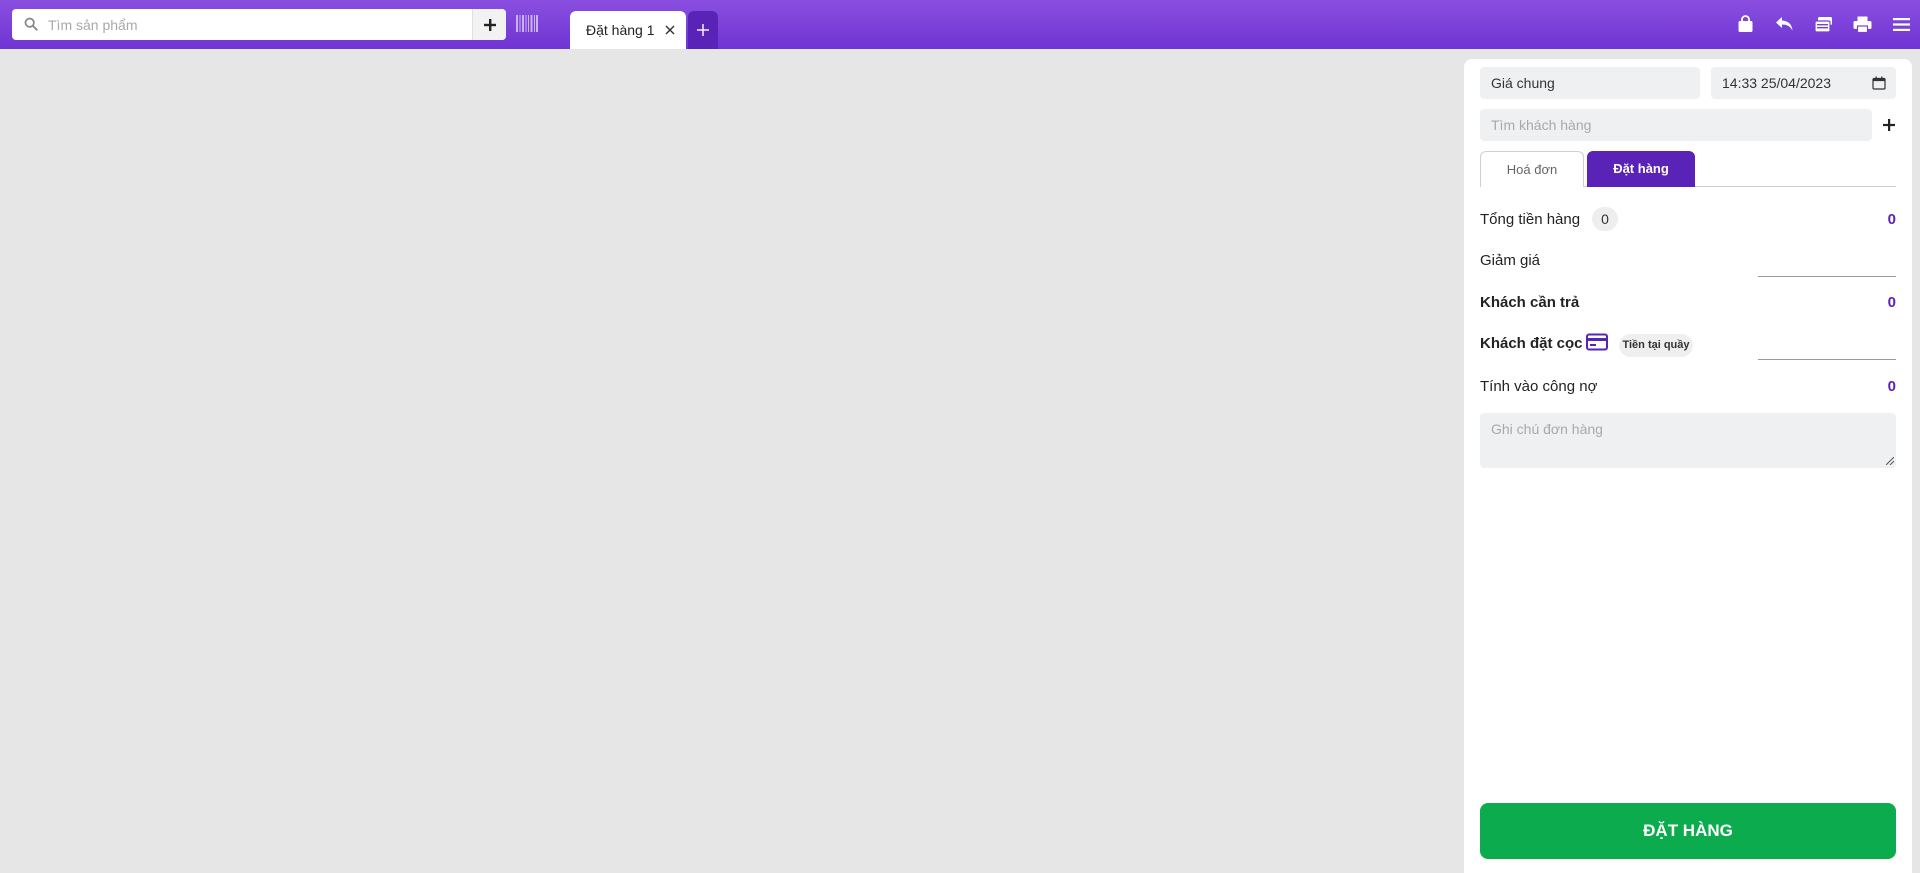 This screenshot has width=1920, height=873. I want to click on tab-order: Đặt hàng, so click(1641, 169).